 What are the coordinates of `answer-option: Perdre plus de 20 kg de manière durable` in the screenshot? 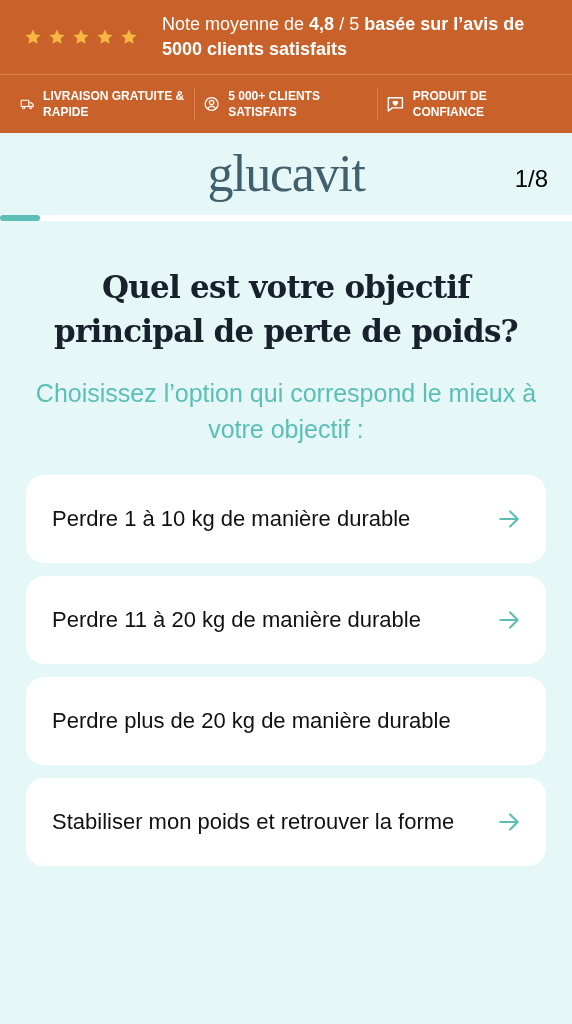 It's located at (286, 721).